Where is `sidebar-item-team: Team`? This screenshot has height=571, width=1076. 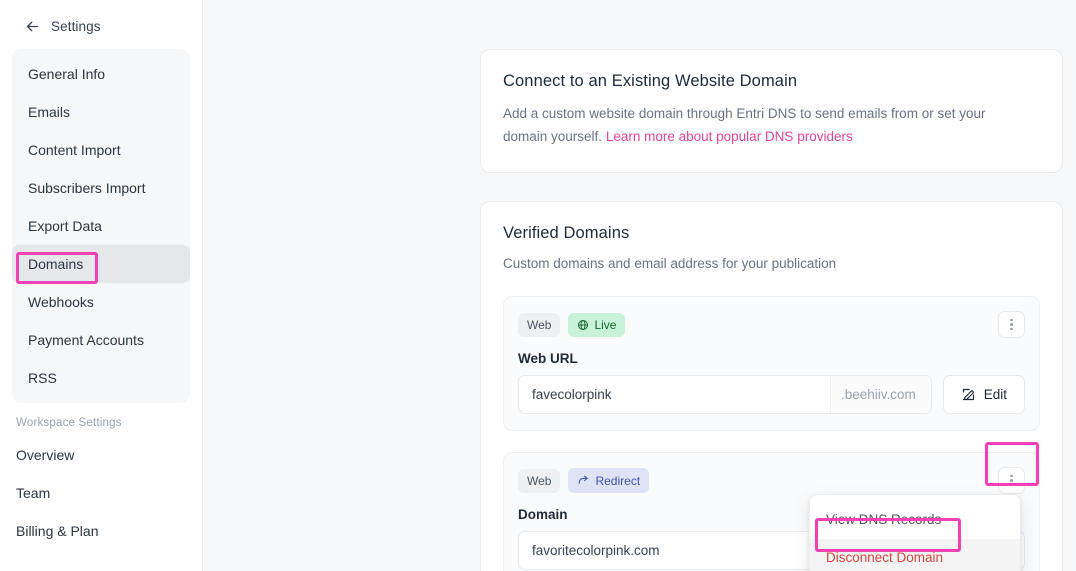
sidebar-item-team: Team is located at coordinates (101, 493).